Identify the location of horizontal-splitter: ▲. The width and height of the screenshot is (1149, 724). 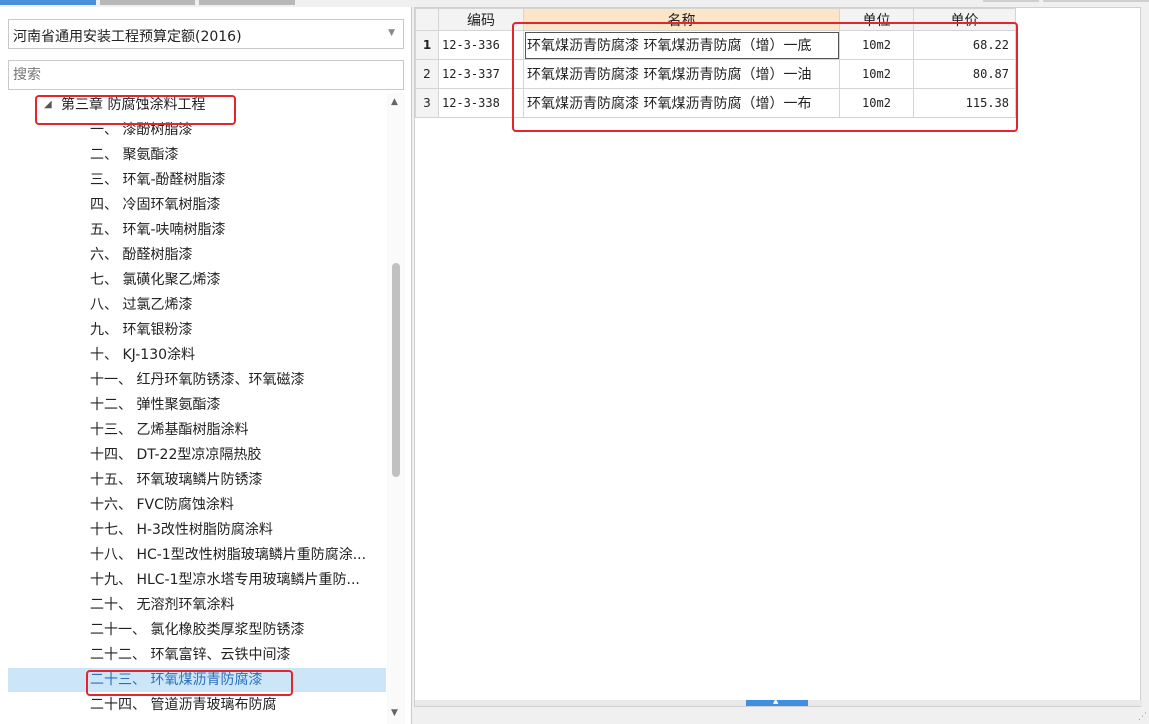
(778, 701).